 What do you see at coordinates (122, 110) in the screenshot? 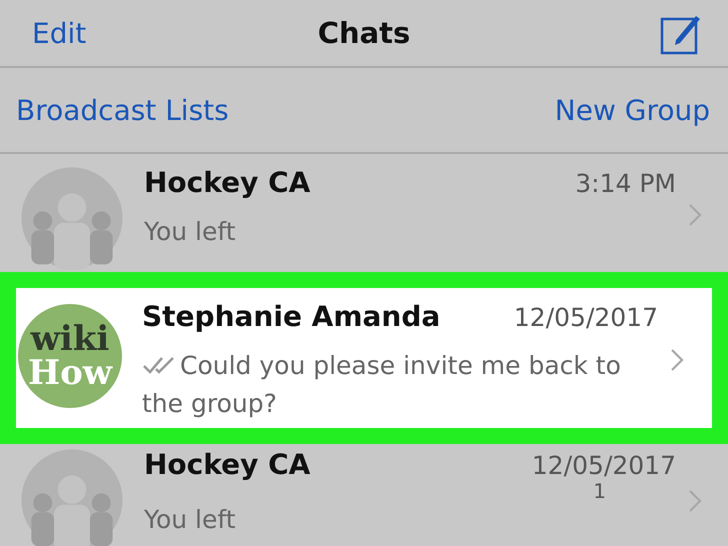
I see `broadcast-lists-link: Broadcast Lists` at bounding box center [122, 110].